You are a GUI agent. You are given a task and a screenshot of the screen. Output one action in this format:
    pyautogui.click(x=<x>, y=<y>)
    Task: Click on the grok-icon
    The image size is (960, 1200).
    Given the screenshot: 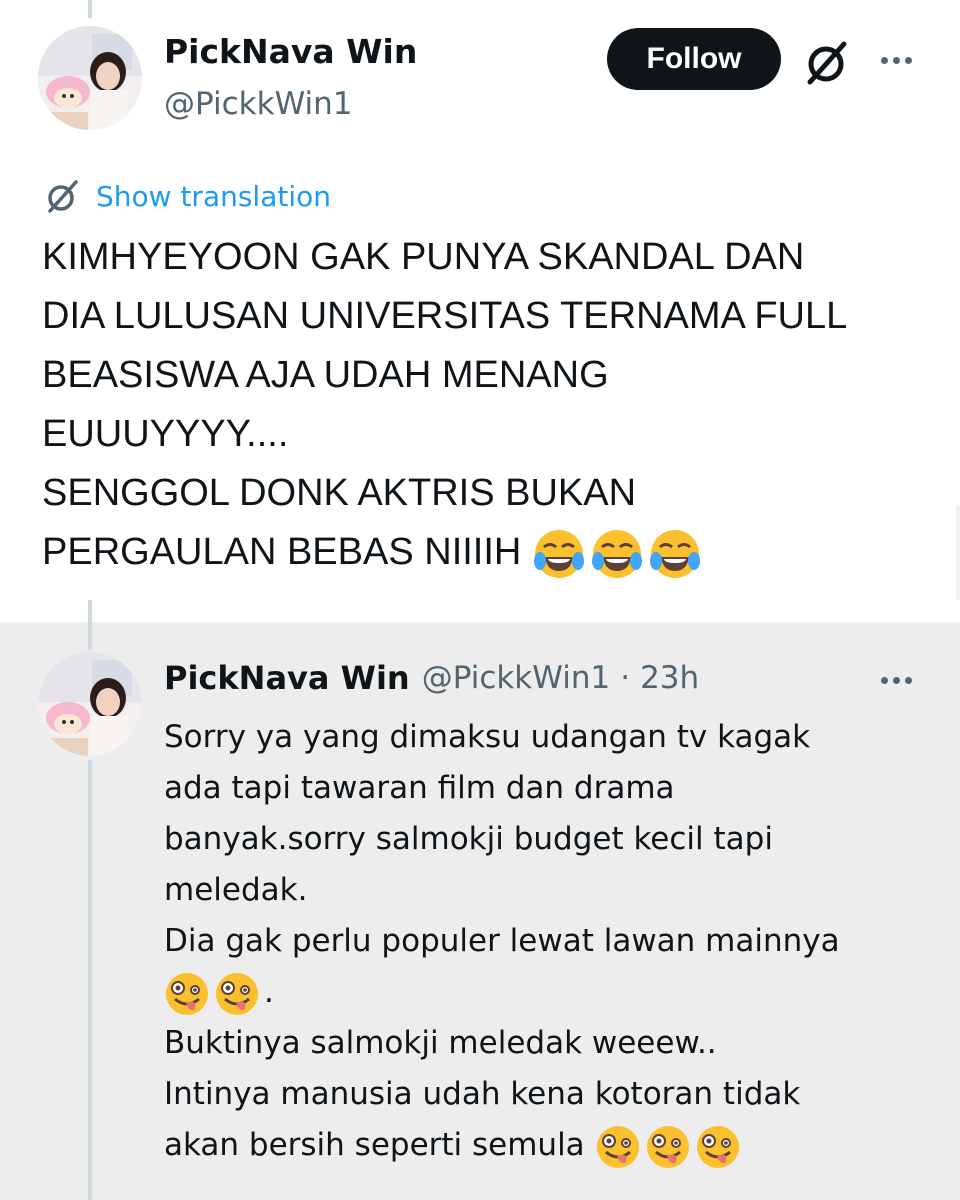 What is the action you would take?
    pyautogui.click(x=828, y=62)
    